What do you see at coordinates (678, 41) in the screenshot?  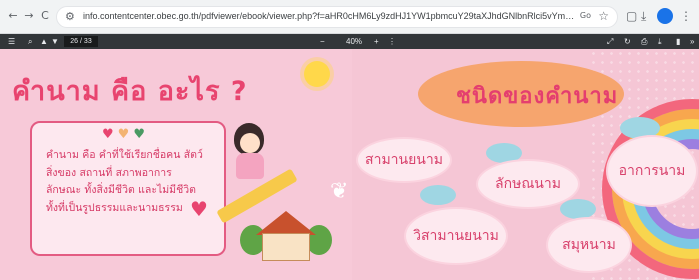 I see `bookmark-icon: ▮` at bounding box center [678, 41].